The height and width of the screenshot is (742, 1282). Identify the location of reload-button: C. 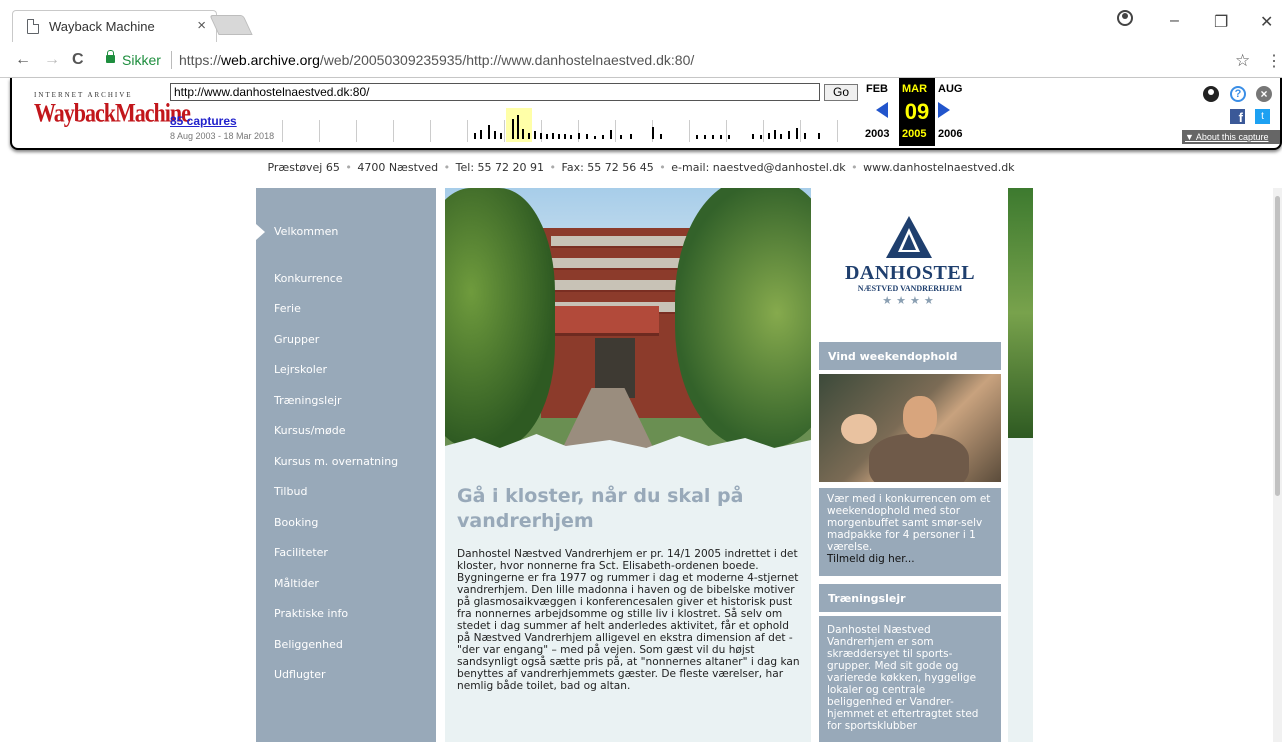
(78, 60).